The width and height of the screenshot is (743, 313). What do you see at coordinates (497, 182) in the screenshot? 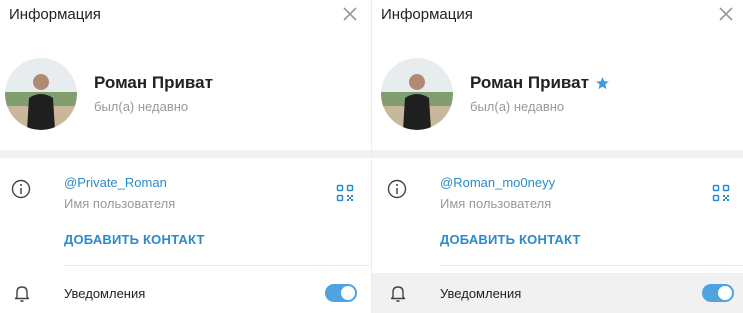
I see `username-link: @Roman_mo0neyy` at bounding box center [497, 182].